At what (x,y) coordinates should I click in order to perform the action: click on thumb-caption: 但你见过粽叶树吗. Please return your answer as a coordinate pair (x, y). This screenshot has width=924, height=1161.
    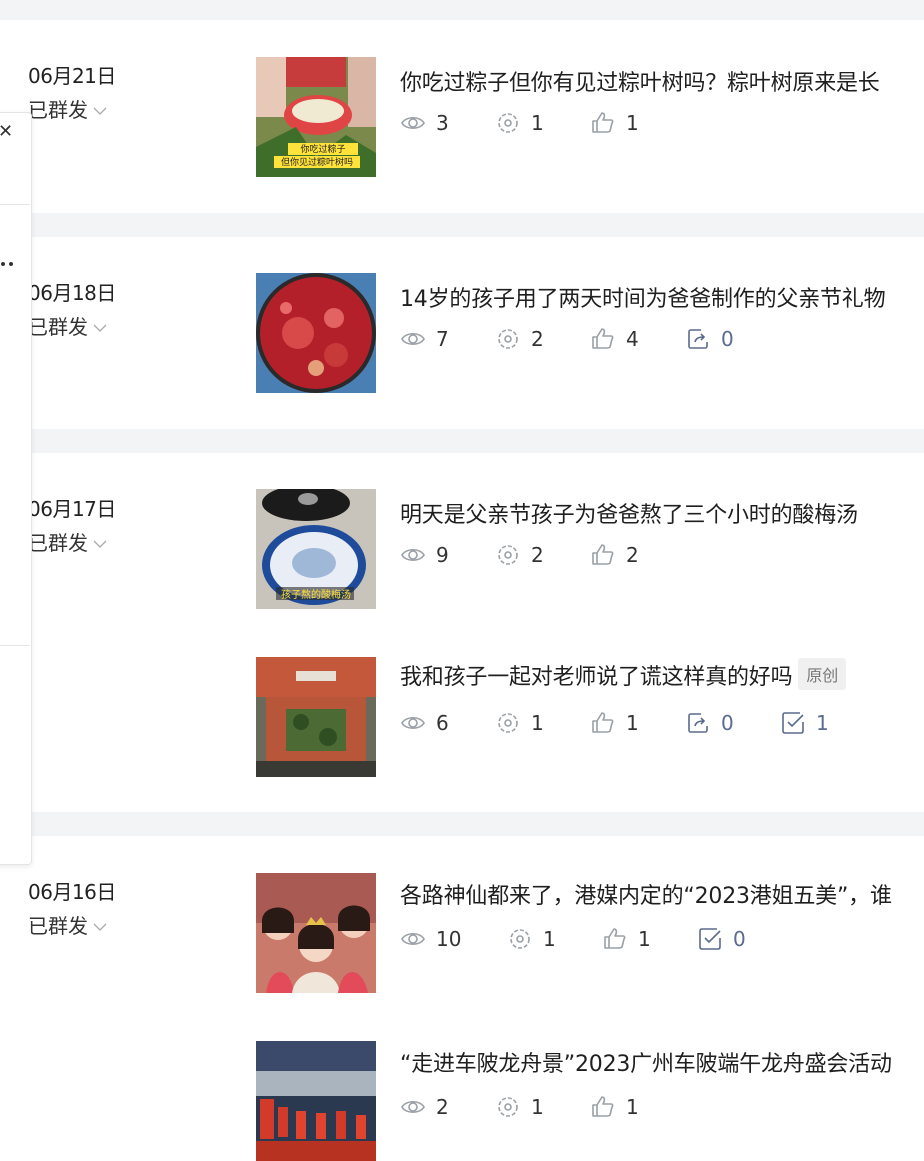
    Looking at the image, I should click on (317, 162).